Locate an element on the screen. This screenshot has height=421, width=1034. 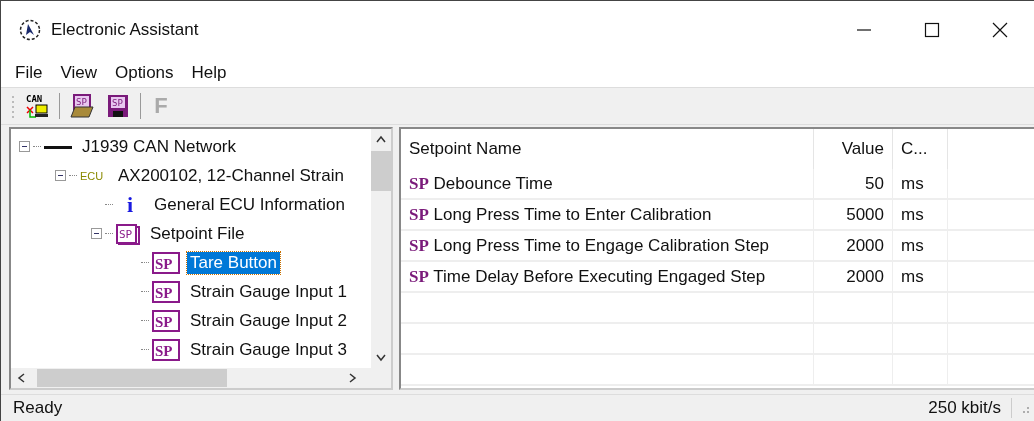
menu-item: View is located at coordinates (78, 73).